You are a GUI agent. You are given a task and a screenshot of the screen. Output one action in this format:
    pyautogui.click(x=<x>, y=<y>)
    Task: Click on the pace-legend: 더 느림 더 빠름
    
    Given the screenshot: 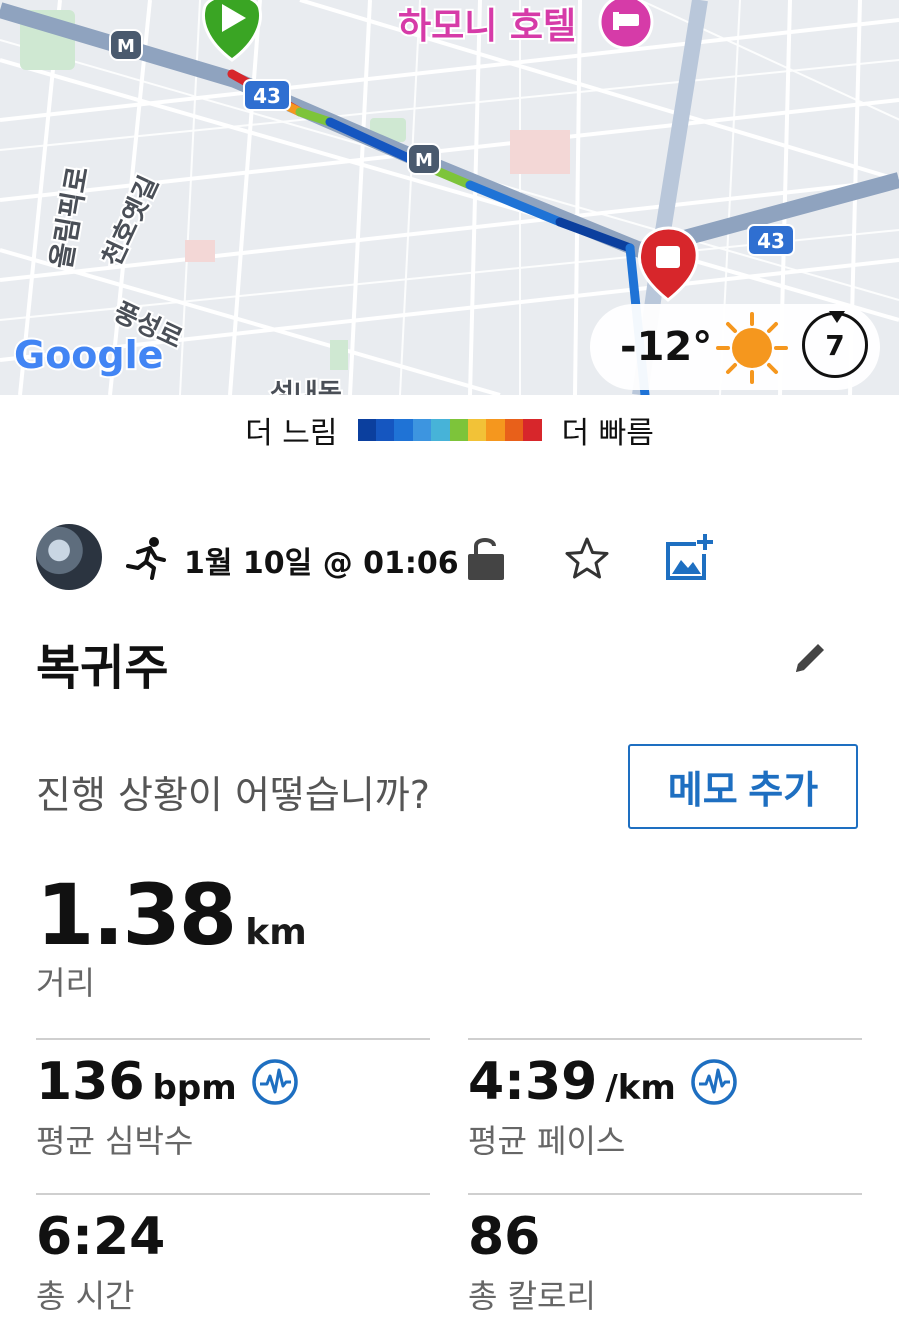 What is the action you would take?
    pyautogui.click(x=449, y=430)
    